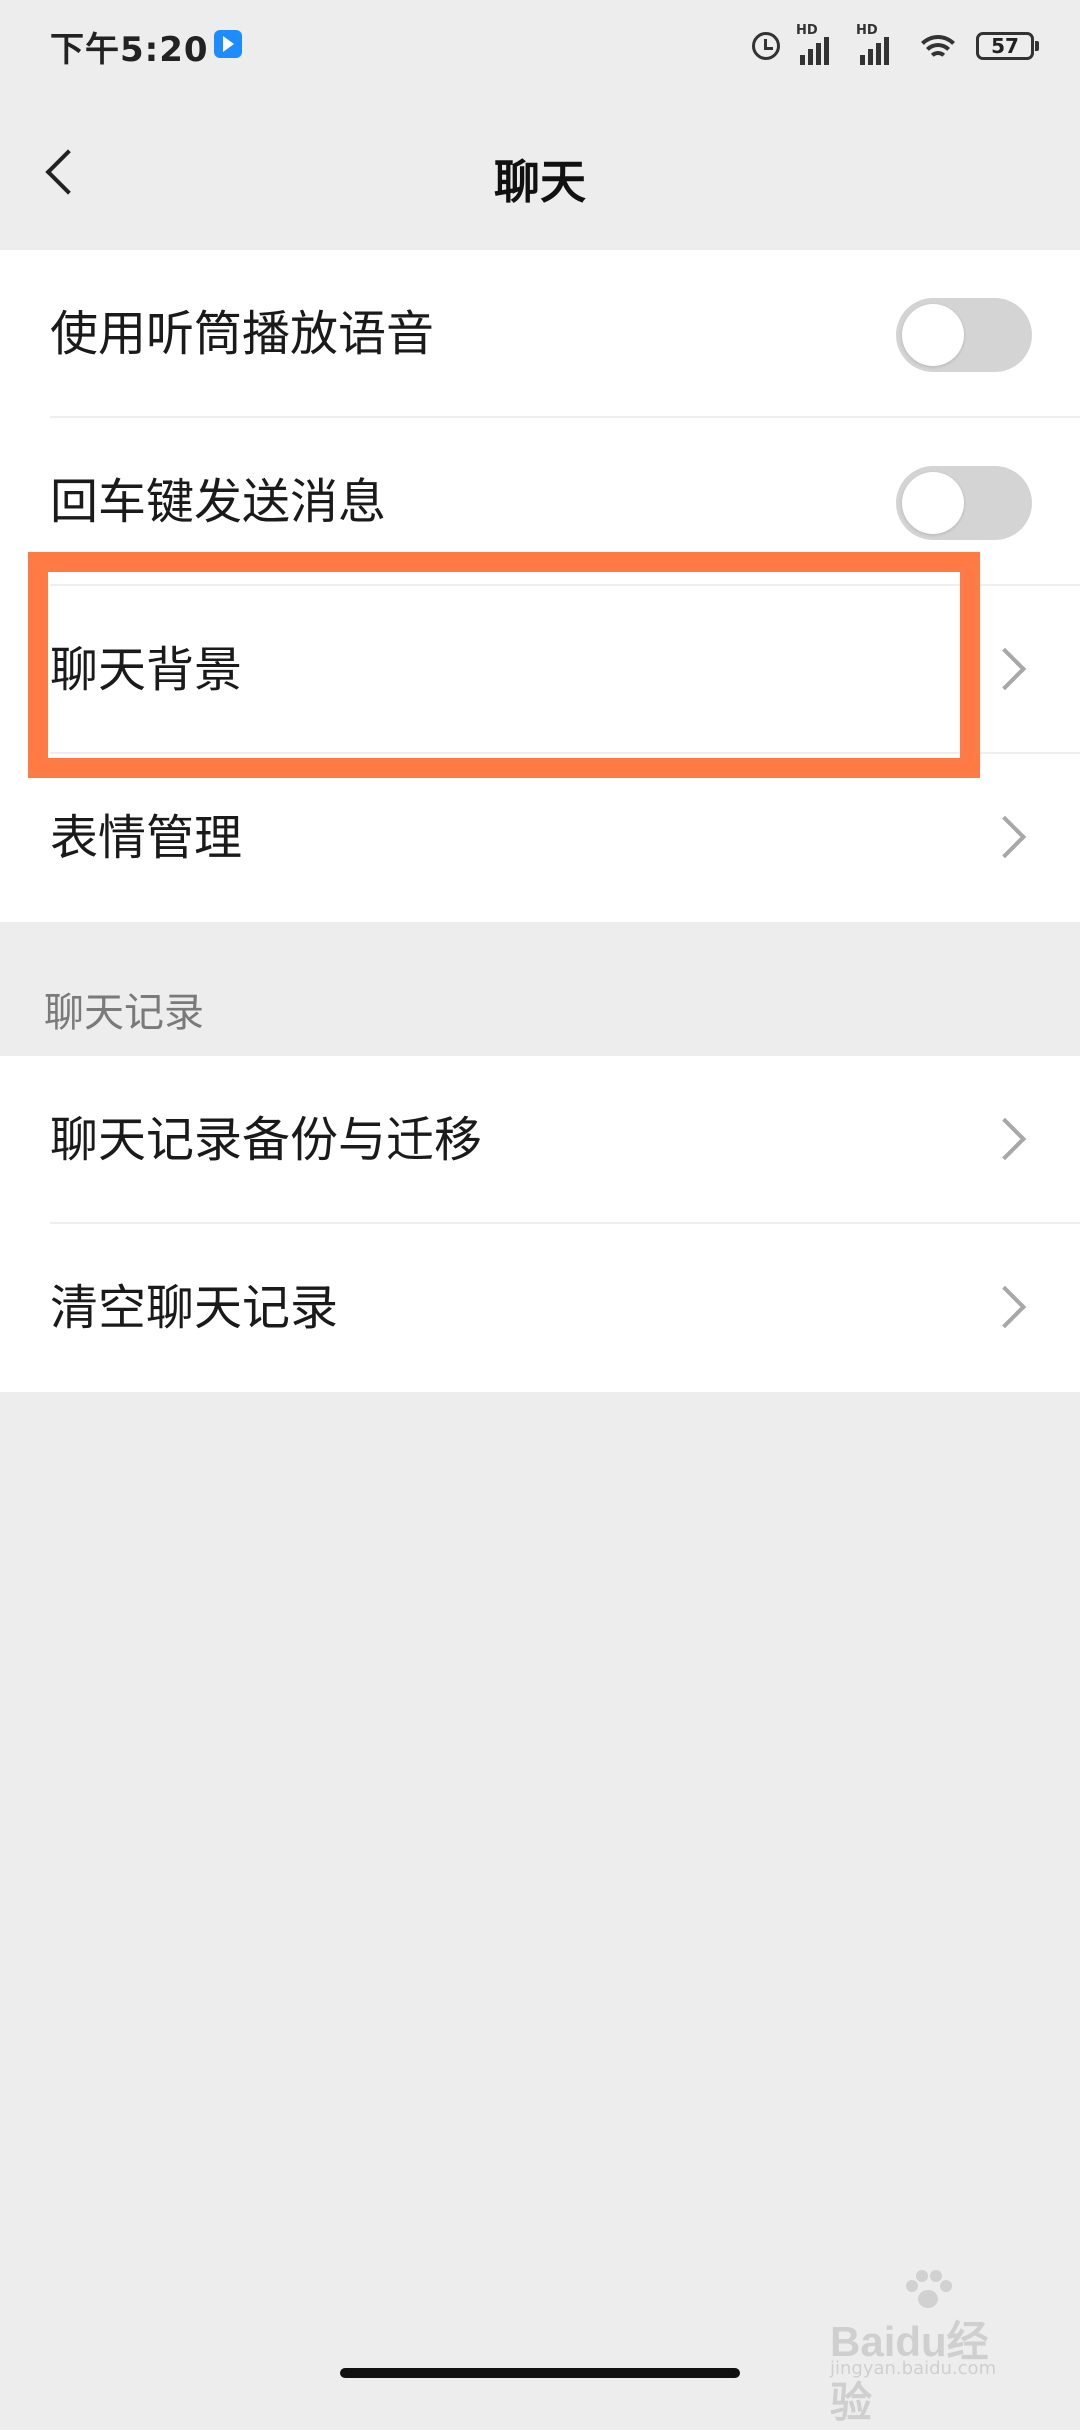  What do you see at coordinates (540, 1140) in the screenshot?
I see `setting-row-backup-migrate: 聊天记录备份与迁移` at bounding box center [540, 1140].